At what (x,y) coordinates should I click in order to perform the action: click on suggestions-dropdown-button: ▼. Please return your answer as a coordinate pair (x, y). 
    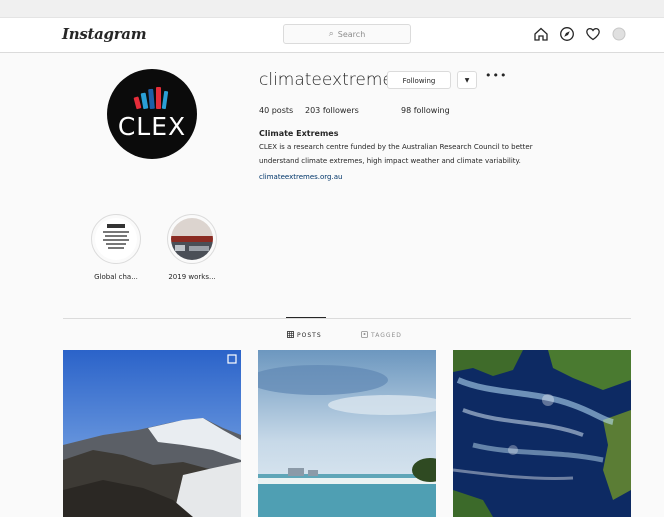
    Looking at the image, I should click on (467, 80).